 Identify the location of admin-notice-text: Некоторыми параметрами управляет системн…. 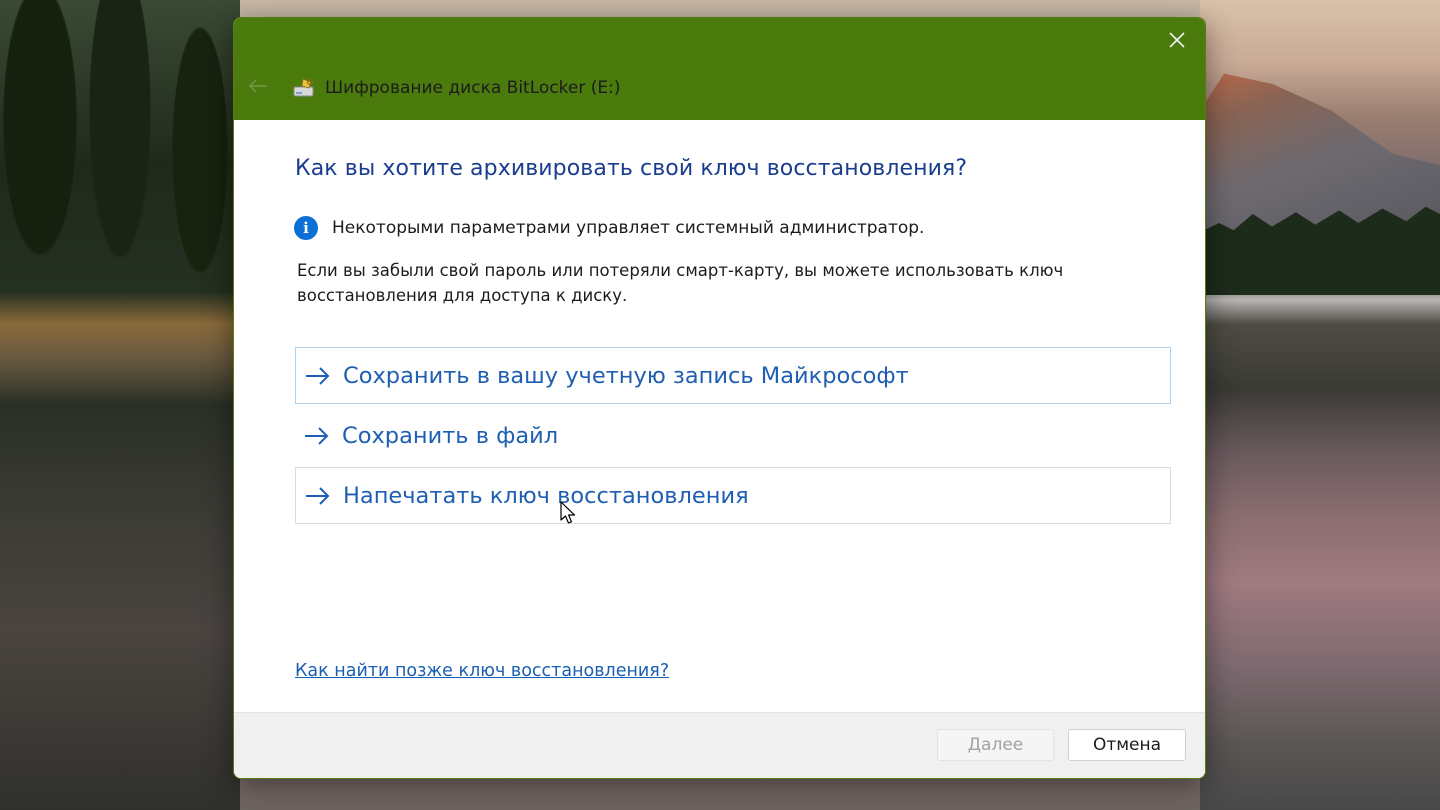
(628, 228).